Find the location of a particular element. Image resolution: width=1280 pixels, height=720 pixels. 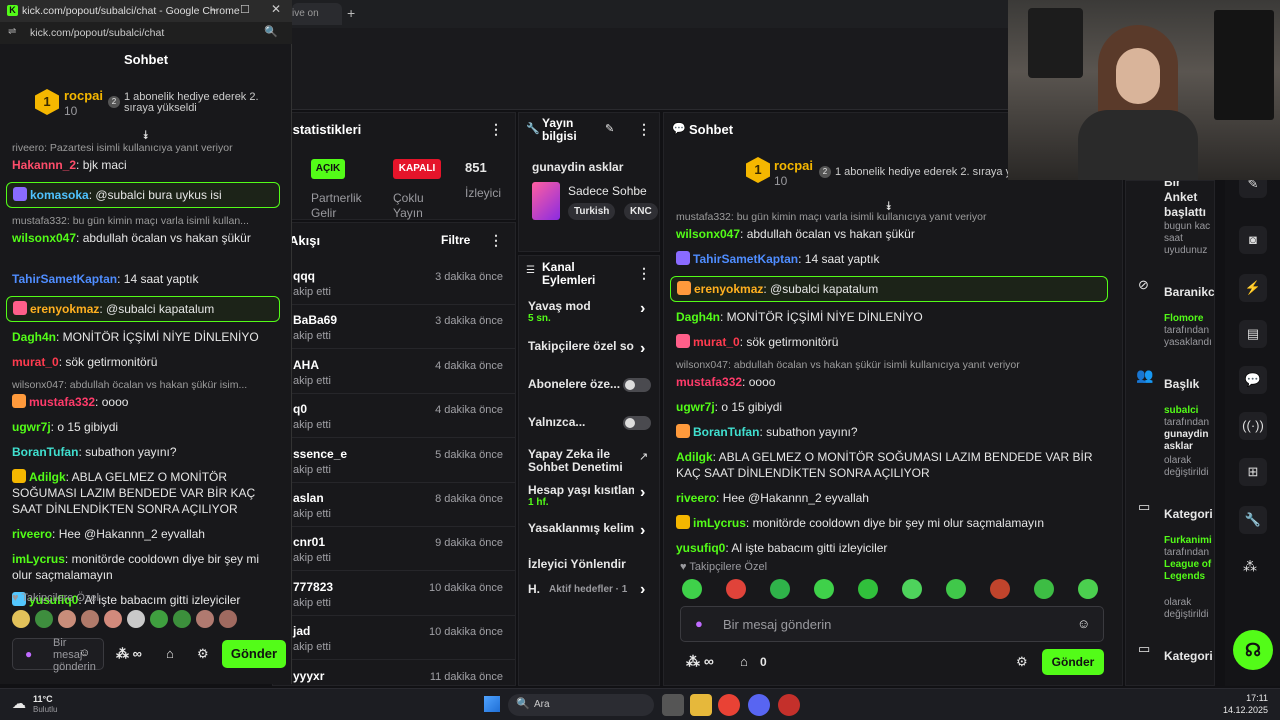

chat-username: murat_0 is located at coordinates (35, 362).